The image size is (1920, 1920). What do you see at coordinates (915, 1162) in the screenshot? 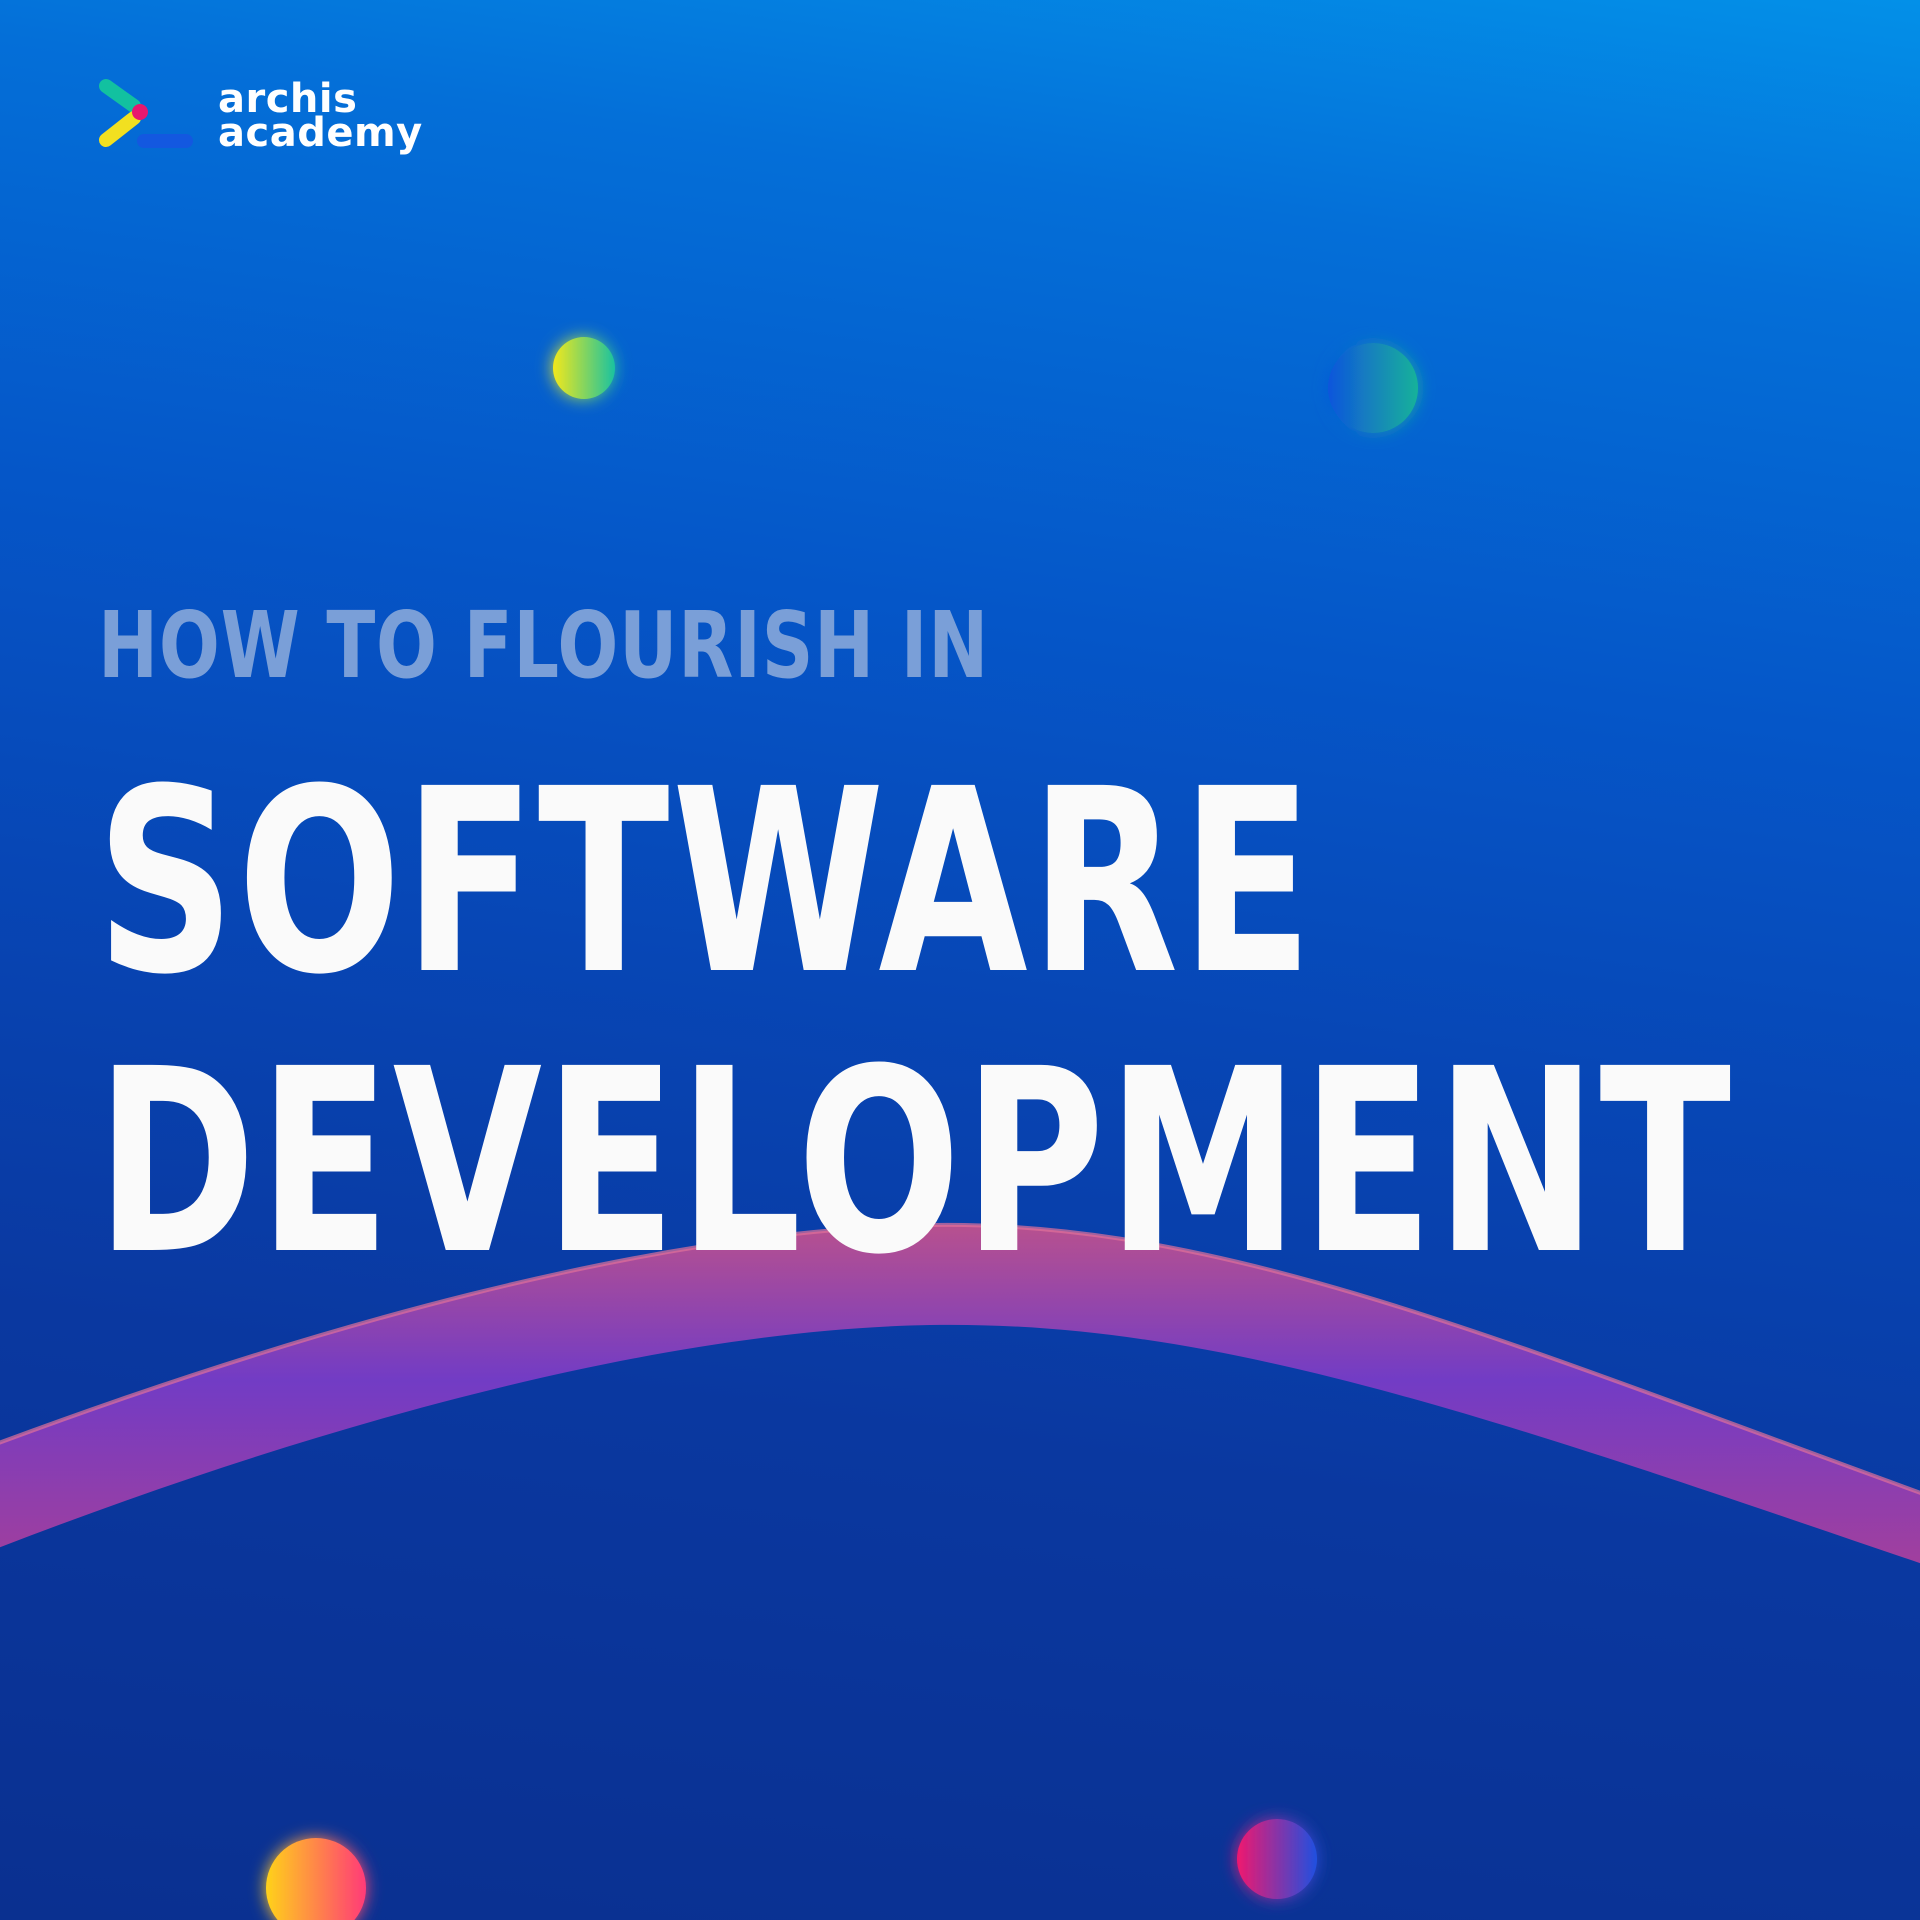
I see `headline-line-development: DEVELOPMENT` at bounding box center [915, 1162].